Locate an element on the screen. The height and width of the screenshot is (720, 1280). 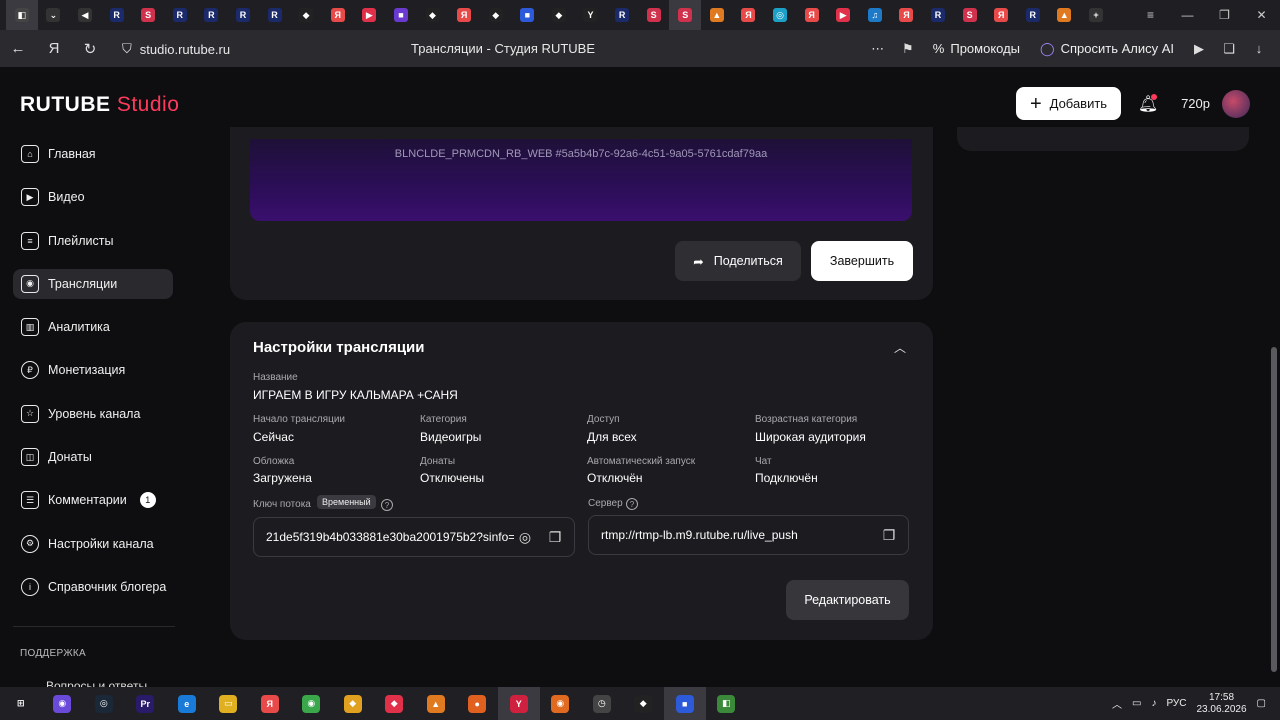
server-field: rtmp://rtmp-lb.m9.rutube.ru/live_push ❐ is located at coordinates (748, 535).